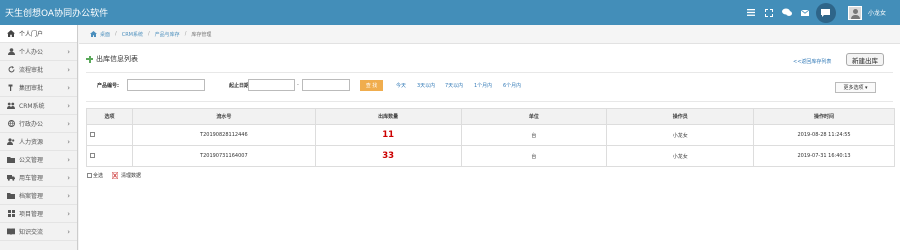 The width and height of the screenshot is (900, 250). What do you see at coordinates (298, 85) in the screenshot?
I see `date-dash: -` at bounding box center [298, 85].